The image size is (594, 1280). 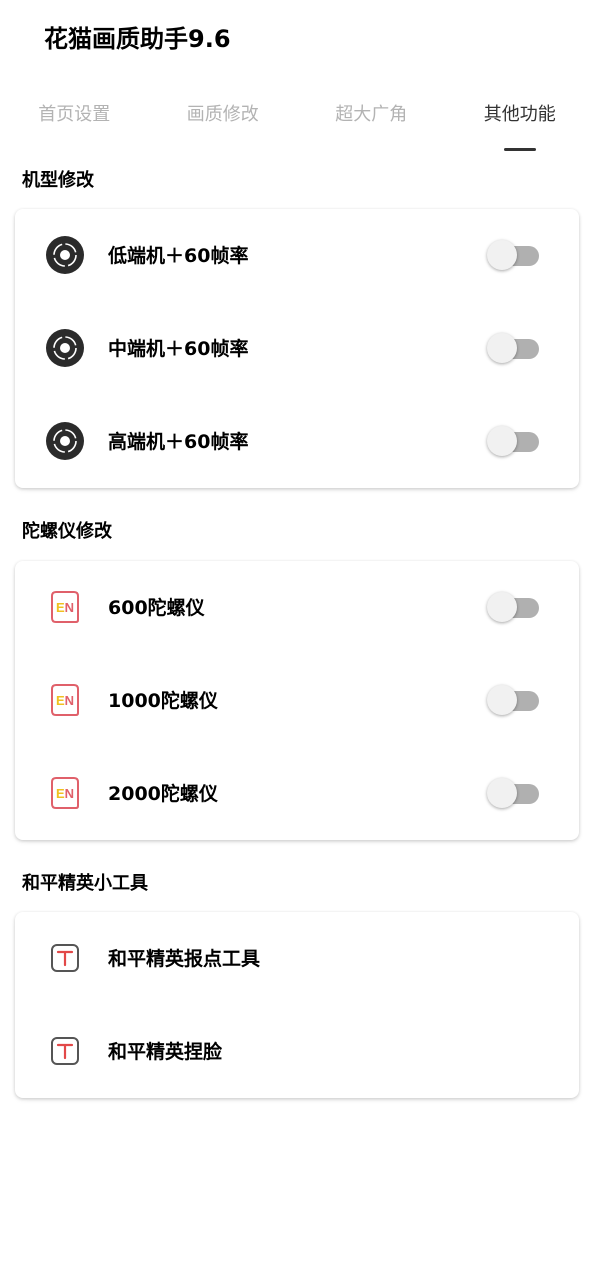 What do you see at coordinates (85, 883) in the screenshot?
I see `section-title-tools: 和平精英小工具` at bounding box center [85, 883].